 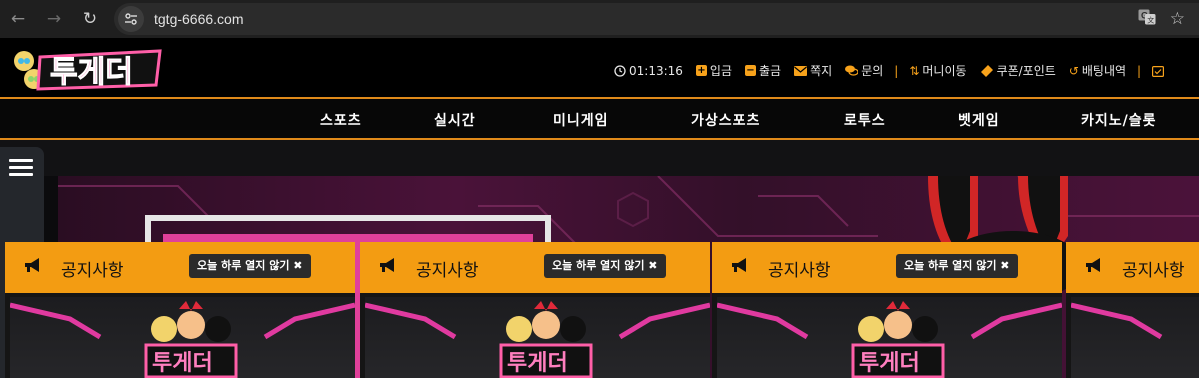 I want to click on svg-text: 文, so click(x=1150, y=20).